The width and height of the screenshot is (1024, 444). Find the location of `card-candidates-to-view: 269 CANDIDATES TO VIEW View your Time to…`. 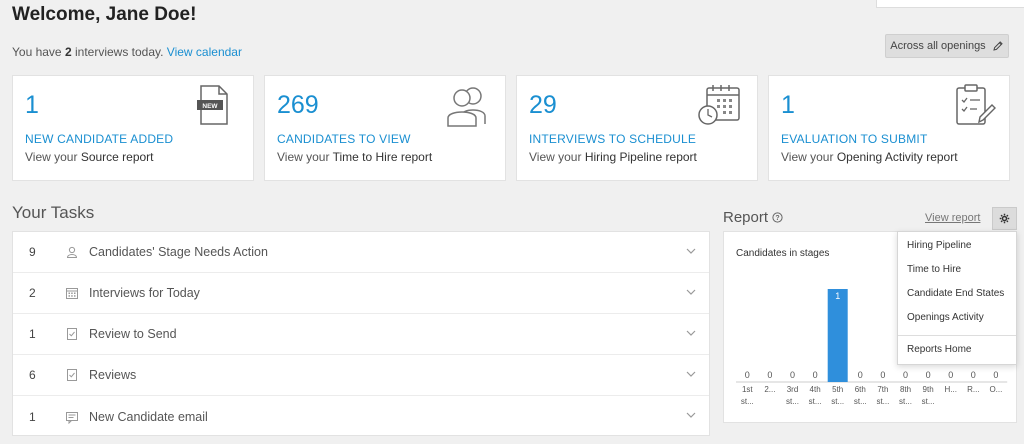

card-candidates-to-view: 269 CANDIDATES TO VIEW View your Time to… is located at coordinates (385, 128).